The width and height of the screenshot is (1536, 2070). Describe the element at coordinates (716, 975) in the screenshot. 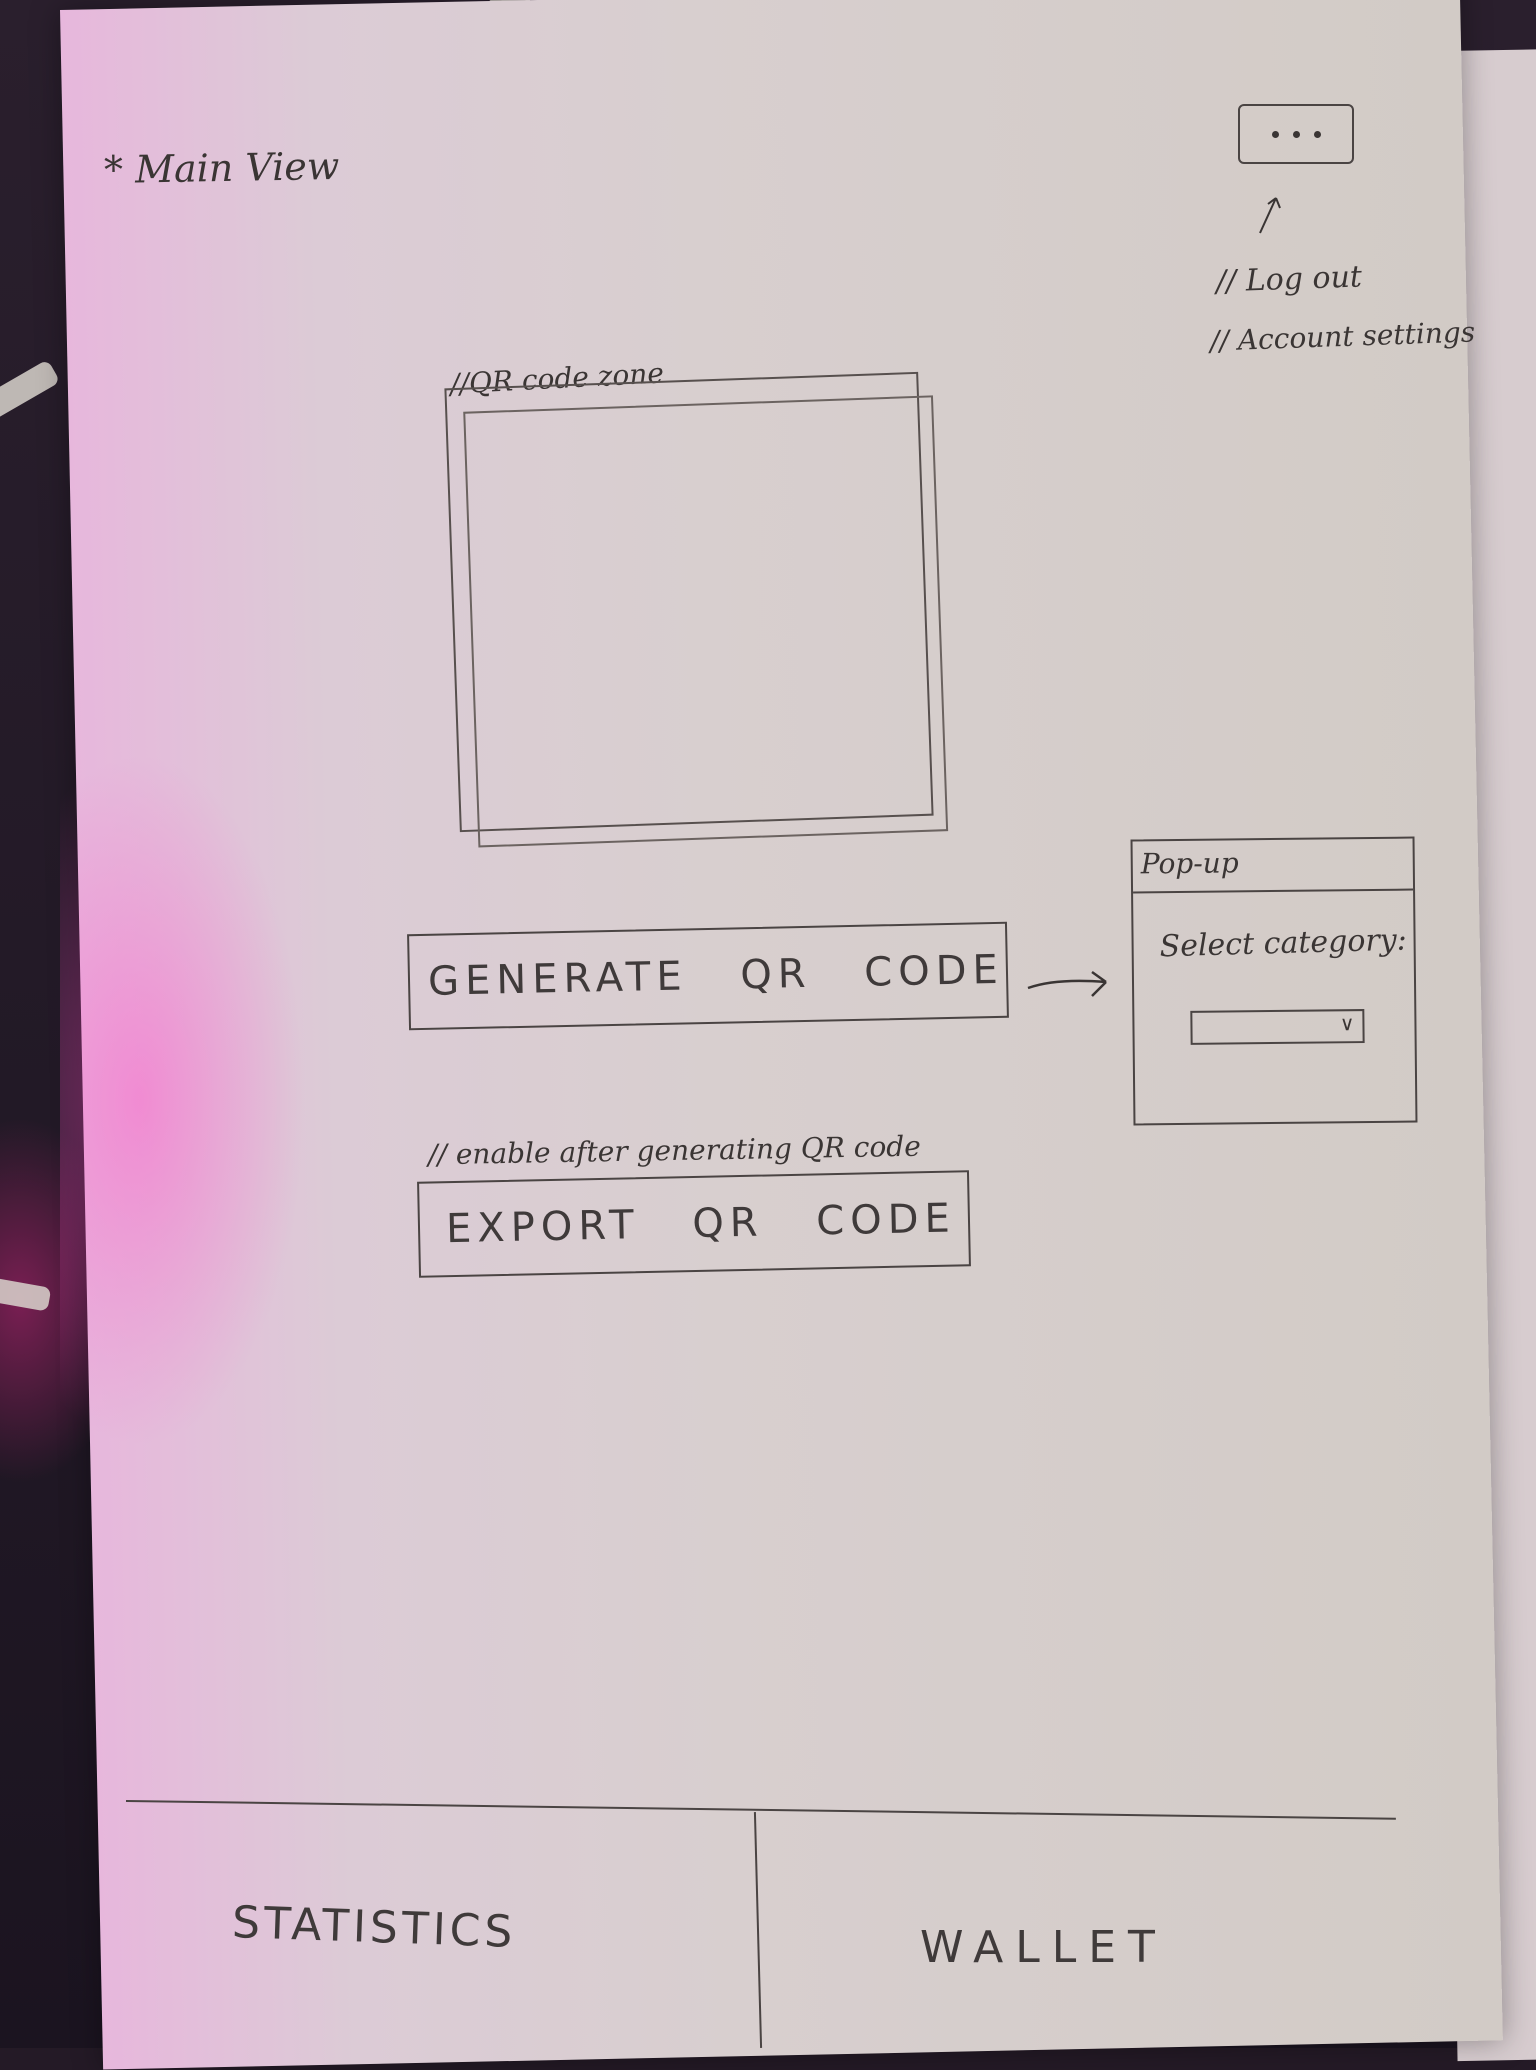

I see `generate-qr-button-label: GENERATE QR CODE` at that location.